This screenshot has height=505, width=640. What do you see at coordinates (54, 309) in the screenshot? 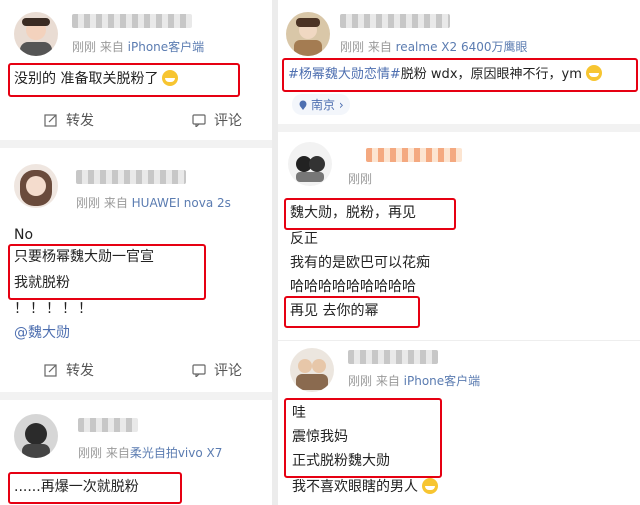
I see `post-line: ！！！！！` at bounding box center [54, 309].